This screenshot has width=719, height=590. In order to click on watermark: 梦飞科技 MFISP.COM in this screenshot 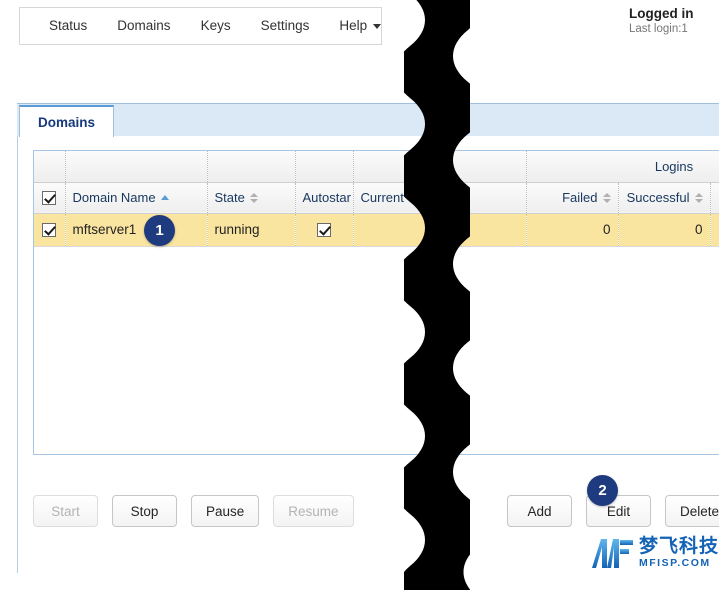, I will do `click(654, 553)`.